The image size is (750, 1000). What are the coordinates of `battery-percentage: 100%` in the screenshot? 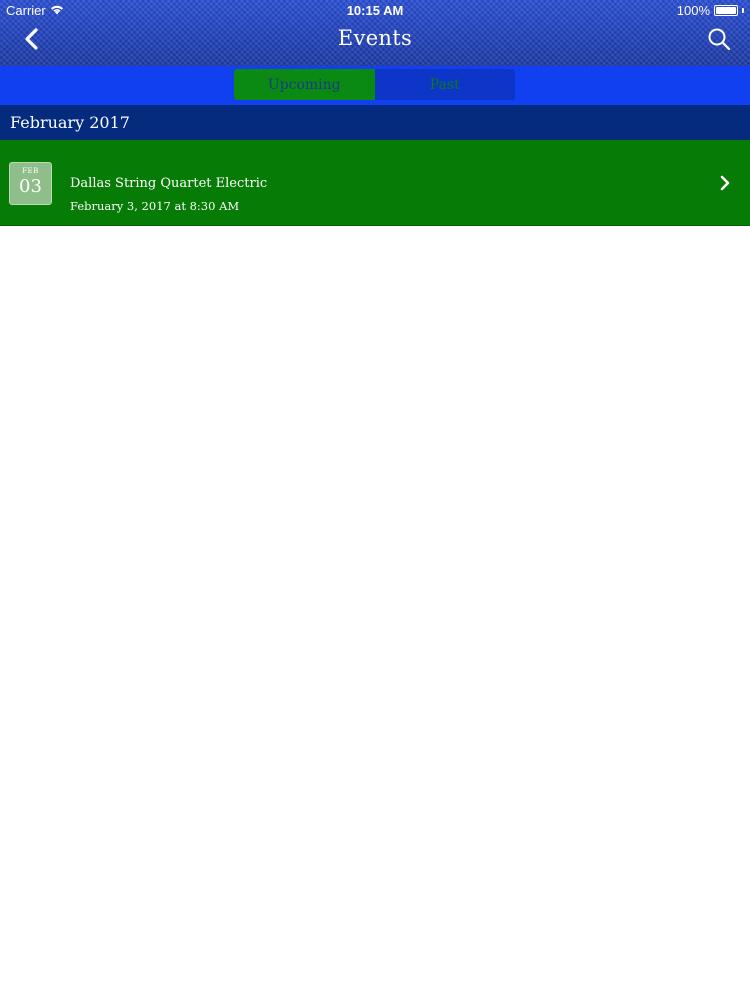 It's located at (693, 10).